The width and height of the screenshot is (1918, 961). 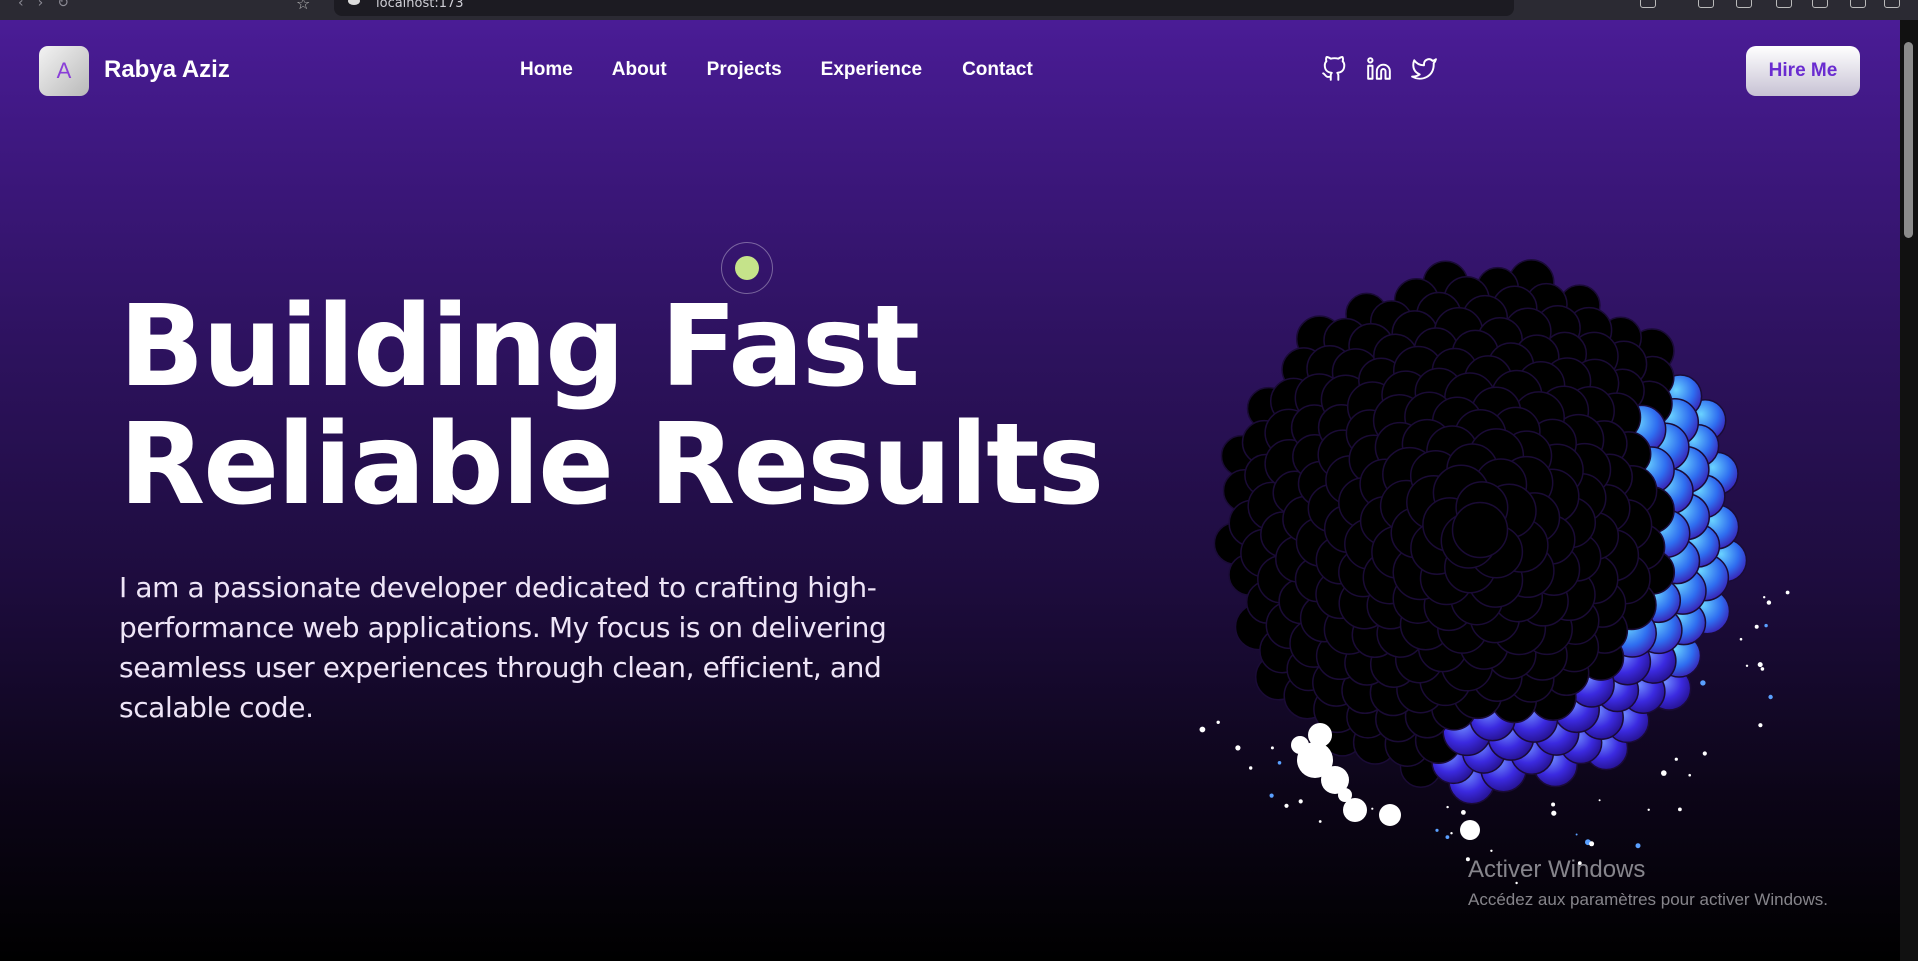 What do you see at coordinates (1424, 69) in the screenshot?
I see `twitter-icon` at bounding box center [1424, 69].